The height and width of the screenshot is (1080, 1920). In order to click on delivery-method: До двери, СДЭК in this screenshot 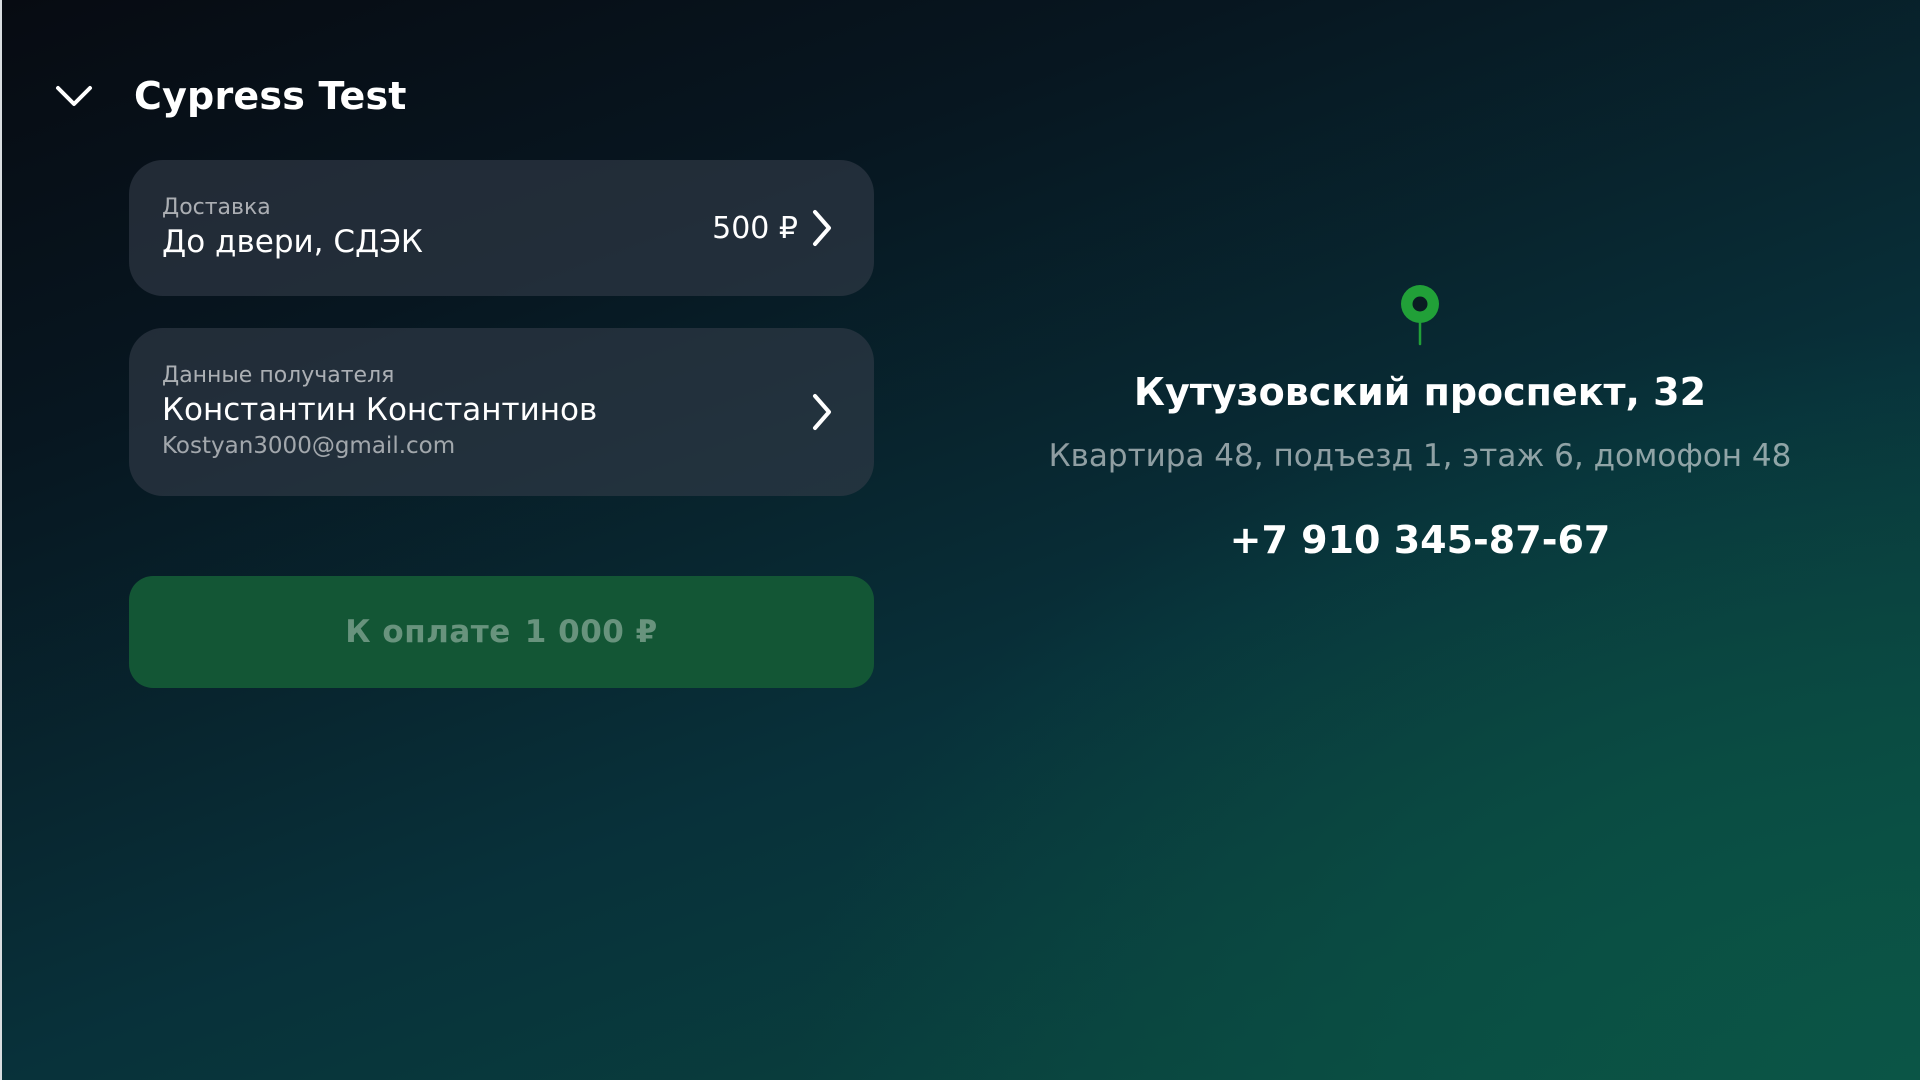, I will do `click(292, 242)`.